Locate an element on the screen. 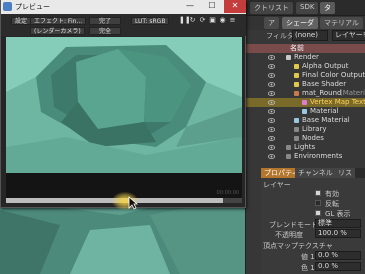  tree-item-label: Final Color Output is located at coordinates (333, 75).